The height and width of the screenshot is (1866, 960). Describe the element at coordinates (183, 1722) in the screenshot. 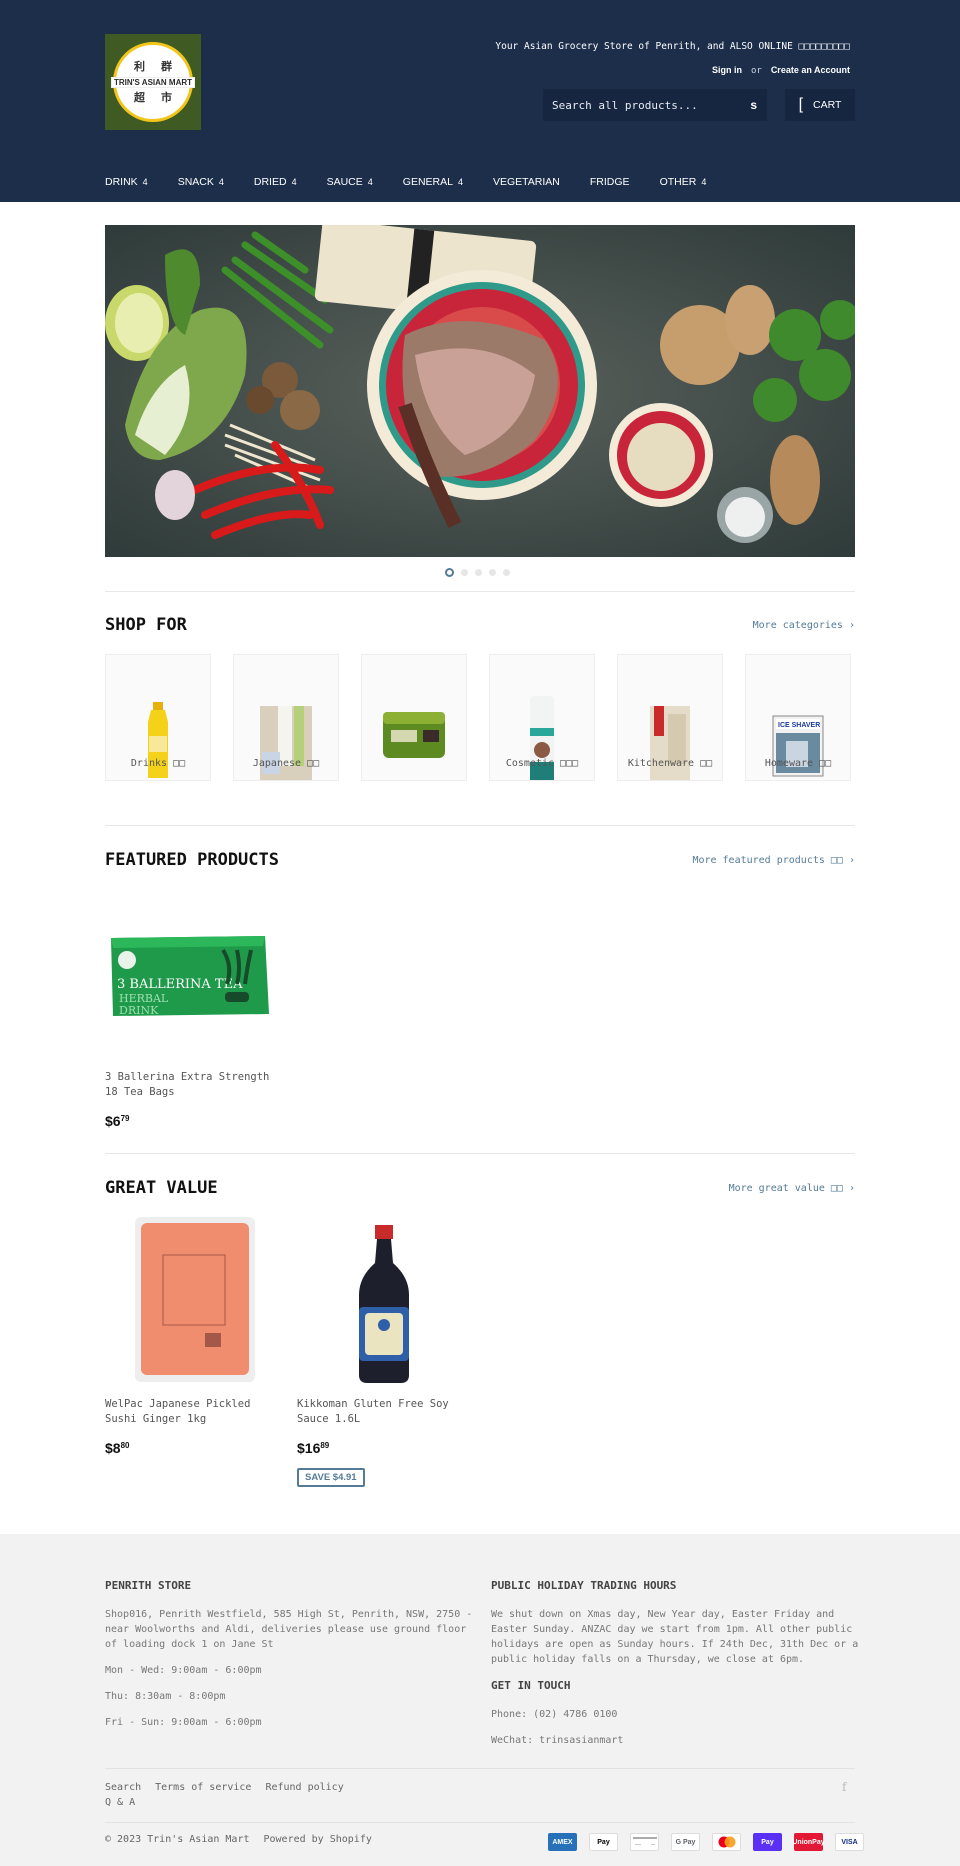

I see `hours-fri-sun: Fri - Sun: 9:00am - 6:00pm` at that location.